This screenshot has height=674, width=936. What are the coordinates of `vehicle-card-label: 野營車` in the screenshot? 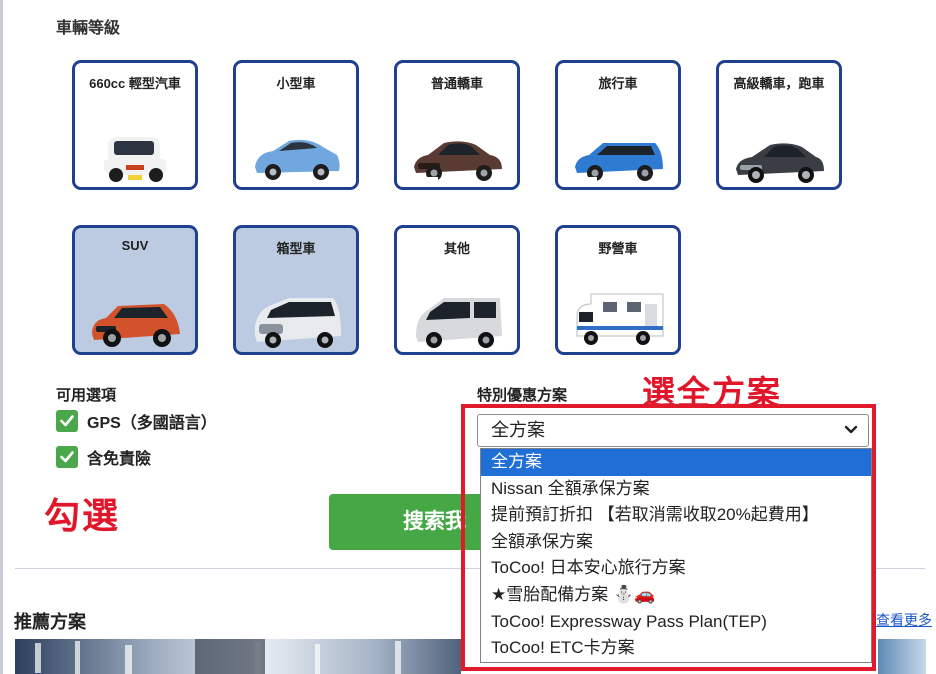 It's located at (618, 248).